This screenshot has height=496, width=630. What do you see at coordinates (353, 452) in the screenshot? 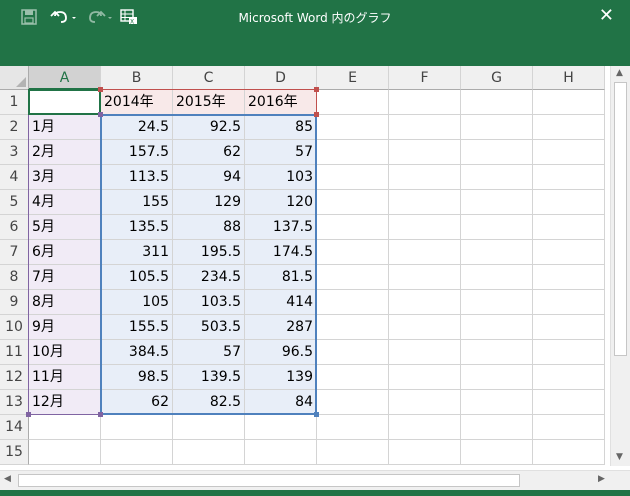
I see `cell-e15` at bounding box center [353, 452].